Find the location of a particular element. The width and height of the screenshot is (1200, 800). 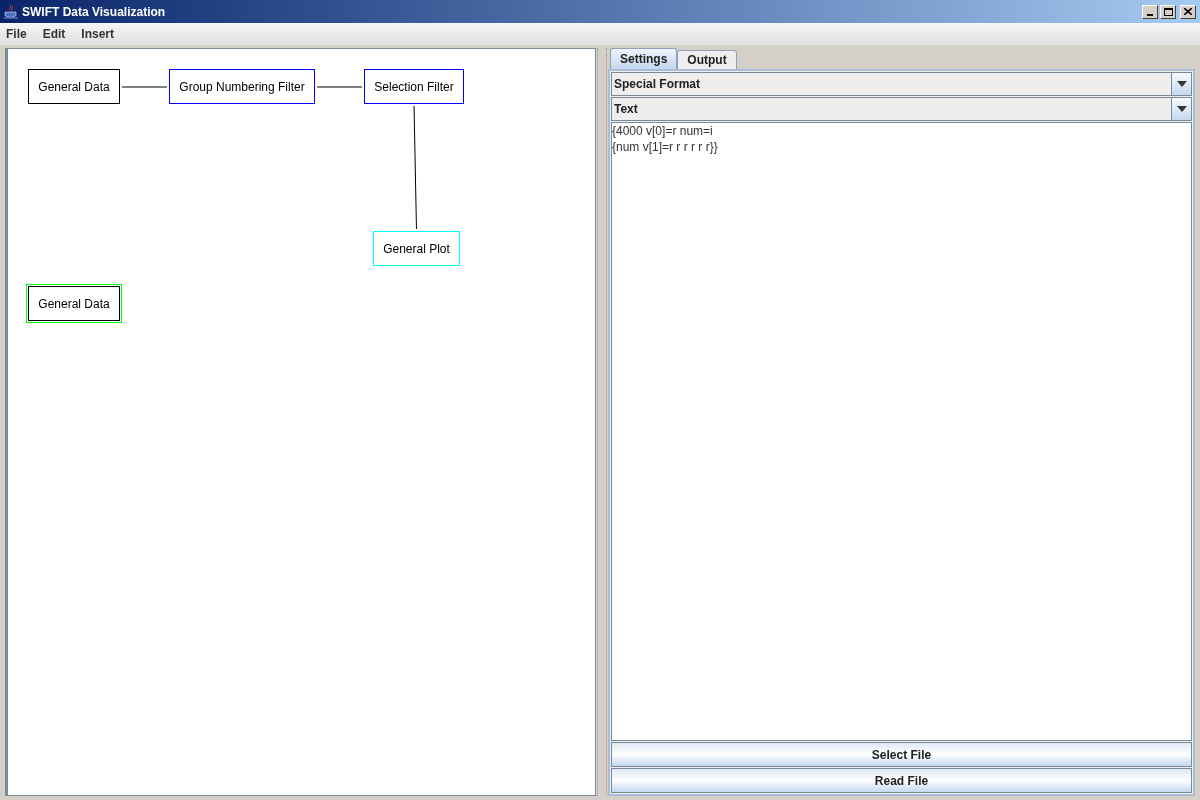

minimize-button is located at coordinates (1150, 11).